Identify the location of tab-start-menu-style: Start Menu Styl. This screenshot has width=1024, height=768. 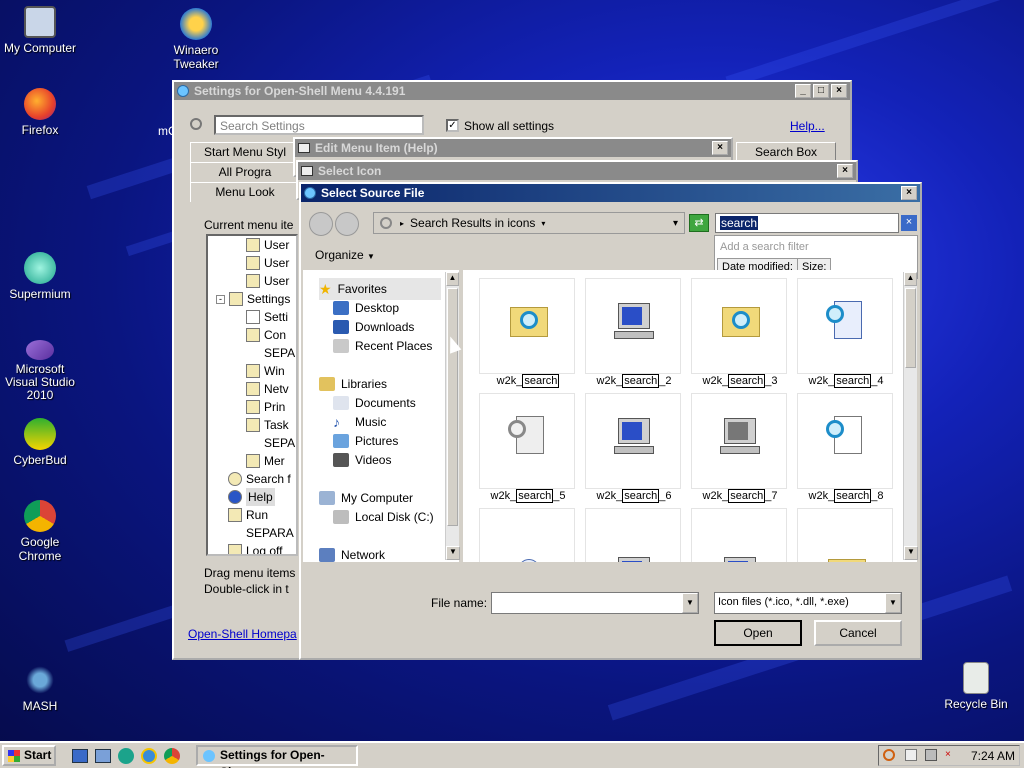
(245, 152).